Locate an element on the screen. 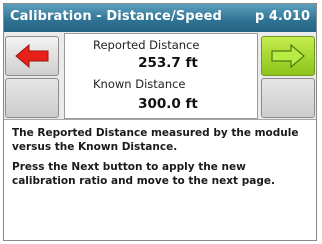  title-bar: Calibration - Distance/Speed p 4.010 is located at coordinates (160, 18).